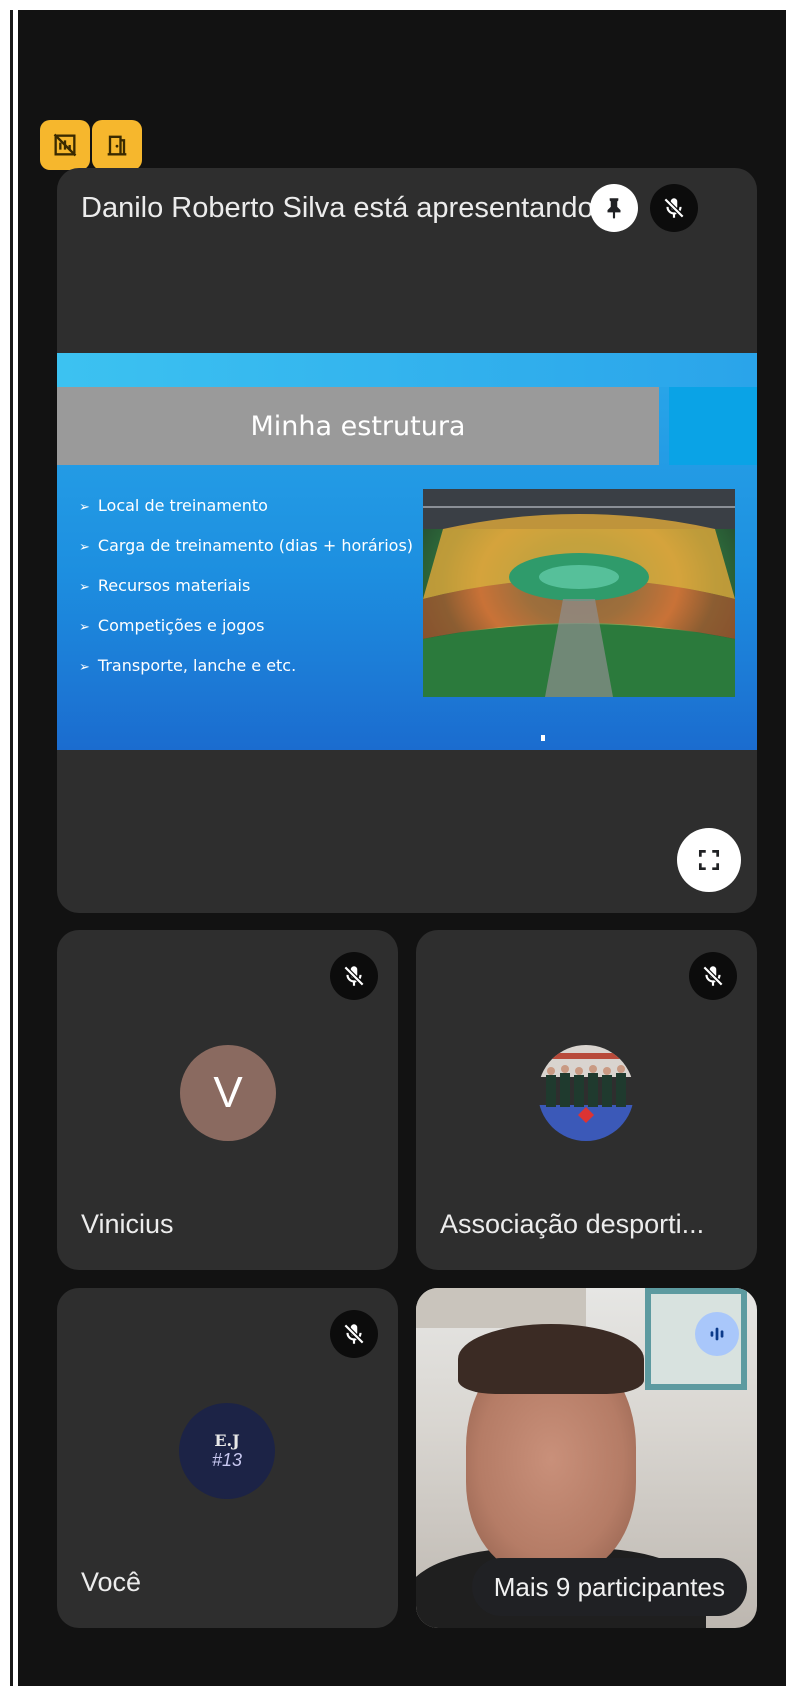 This screenshot has width=787, height=1686. What do you see at coordinates (165, 585) in the screenshot?
I see `slide-bullet: ➢ Recursos materiais` at bounding box center [165, 585].